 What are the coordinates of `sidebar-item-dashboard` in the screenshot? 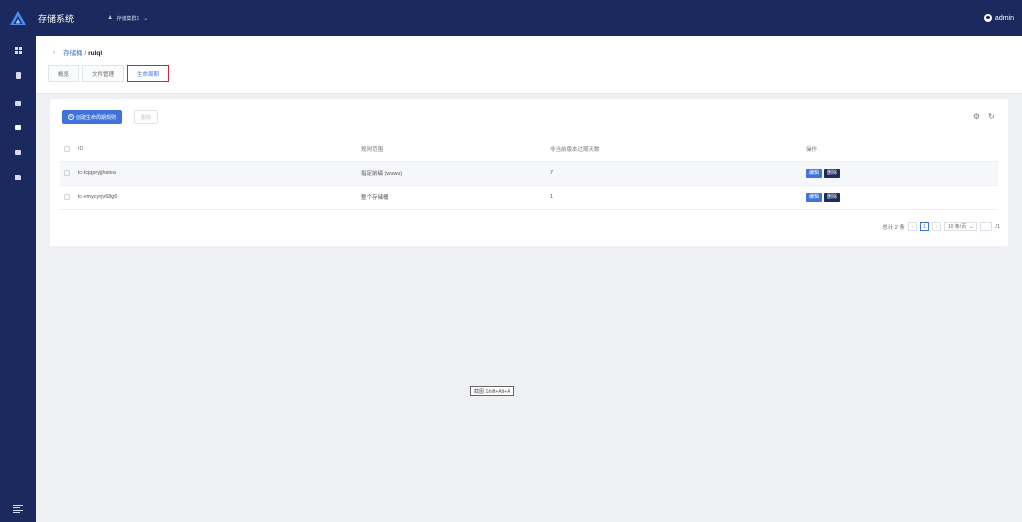 It's located at (18, 50).